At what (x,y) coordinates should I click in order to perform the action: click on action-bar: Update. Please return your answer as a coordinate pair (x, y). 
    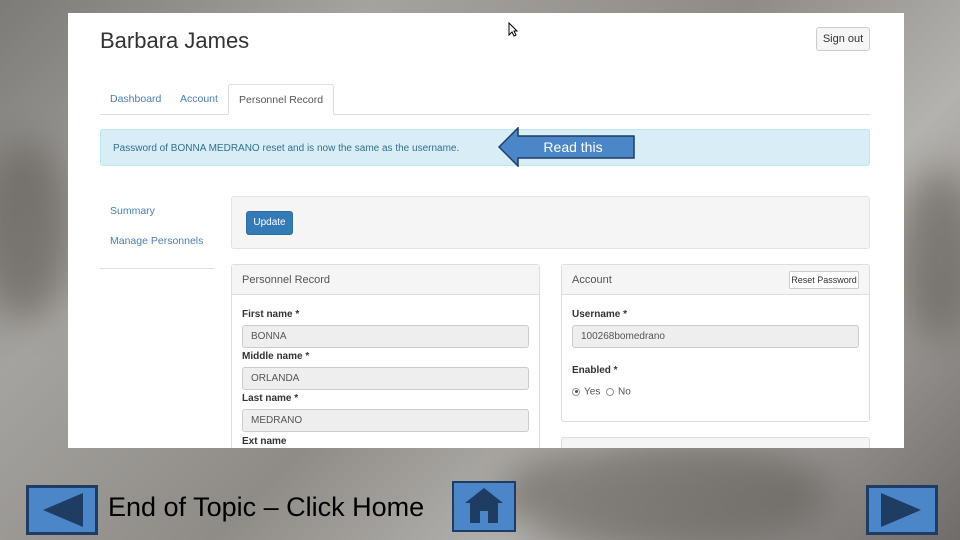
    Looking at the image, I should click on (550, 222).